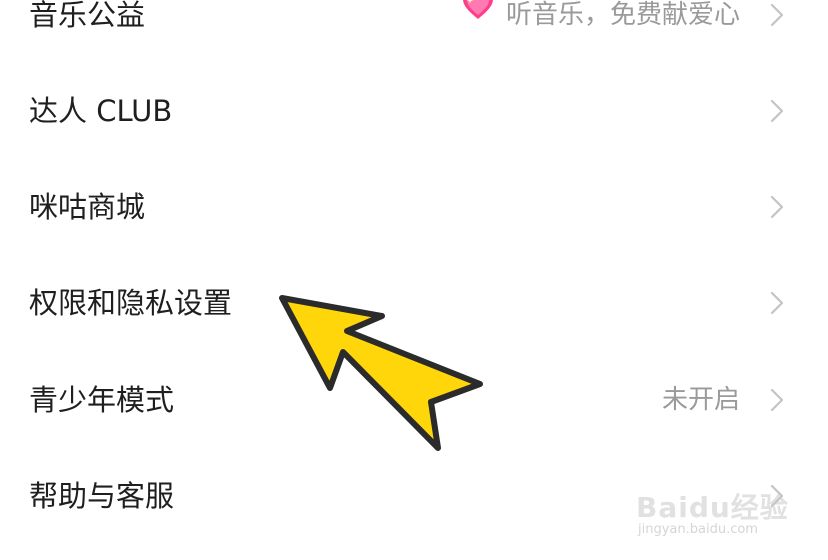 This screenshot has width=828, height=560. I want to click on menu-item-label: 帮助与客服, so click(102, 496).